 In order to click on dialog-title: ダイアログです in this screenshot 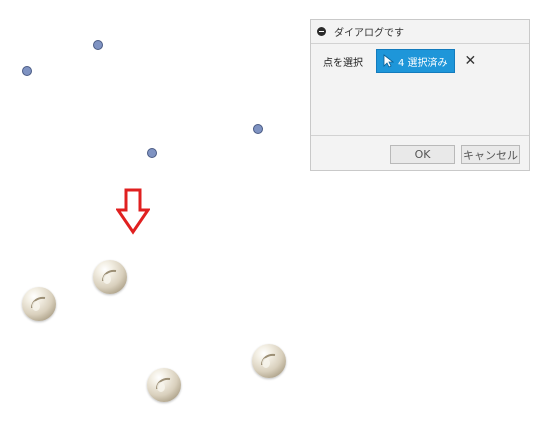, I will do `click(369, 33)`.